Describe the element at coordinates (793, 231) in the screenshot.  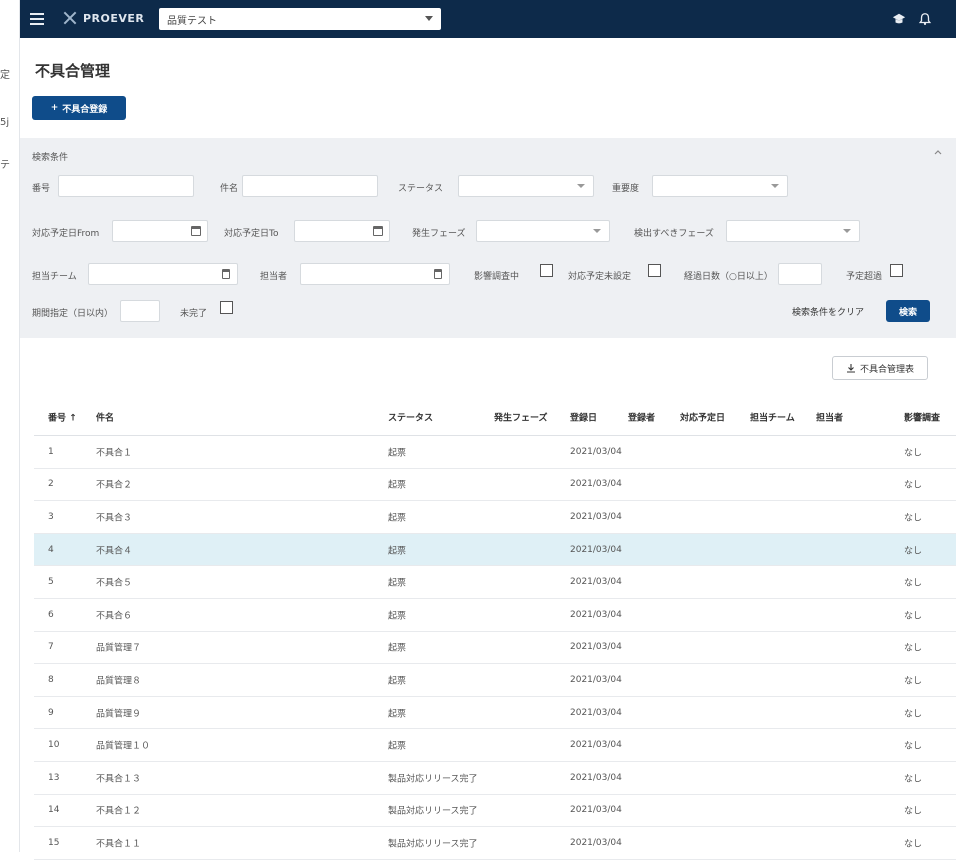
I see `detected-phase-select` at that location.